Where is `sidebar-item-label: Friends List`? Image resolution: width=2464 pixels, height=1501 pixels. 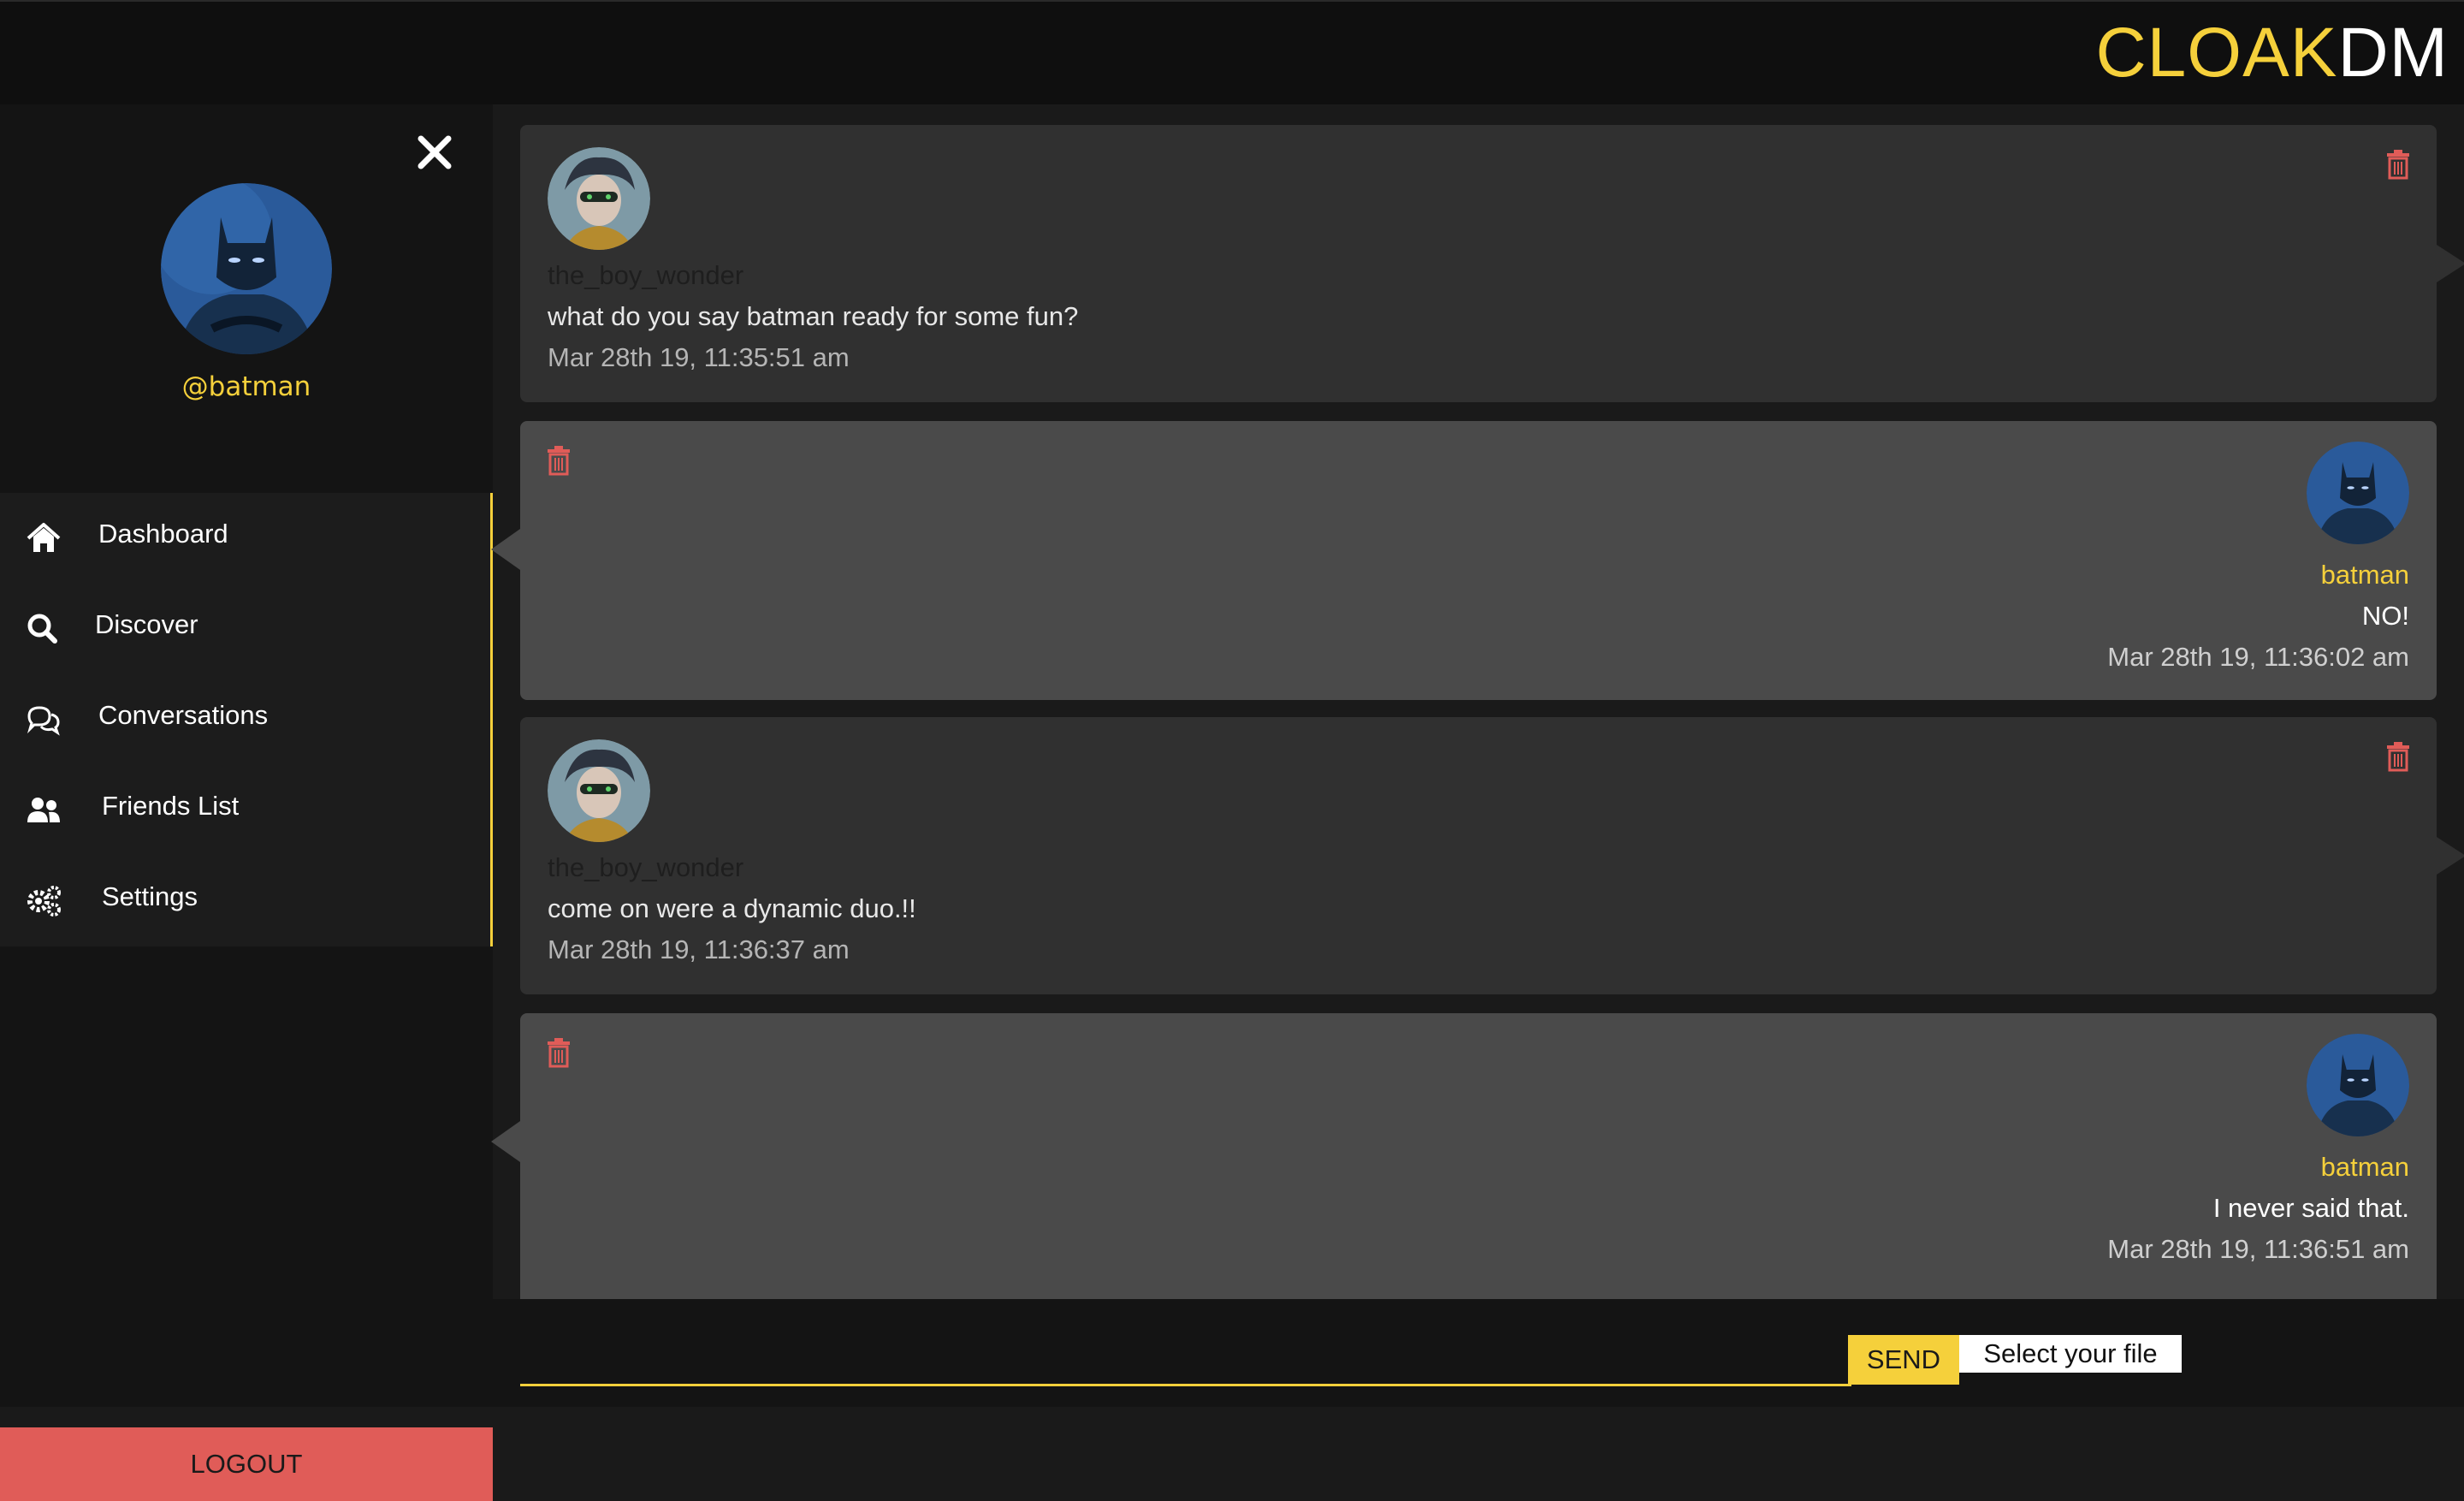
sidebar-item-label: Friends List is located at coordinates (171, 806).